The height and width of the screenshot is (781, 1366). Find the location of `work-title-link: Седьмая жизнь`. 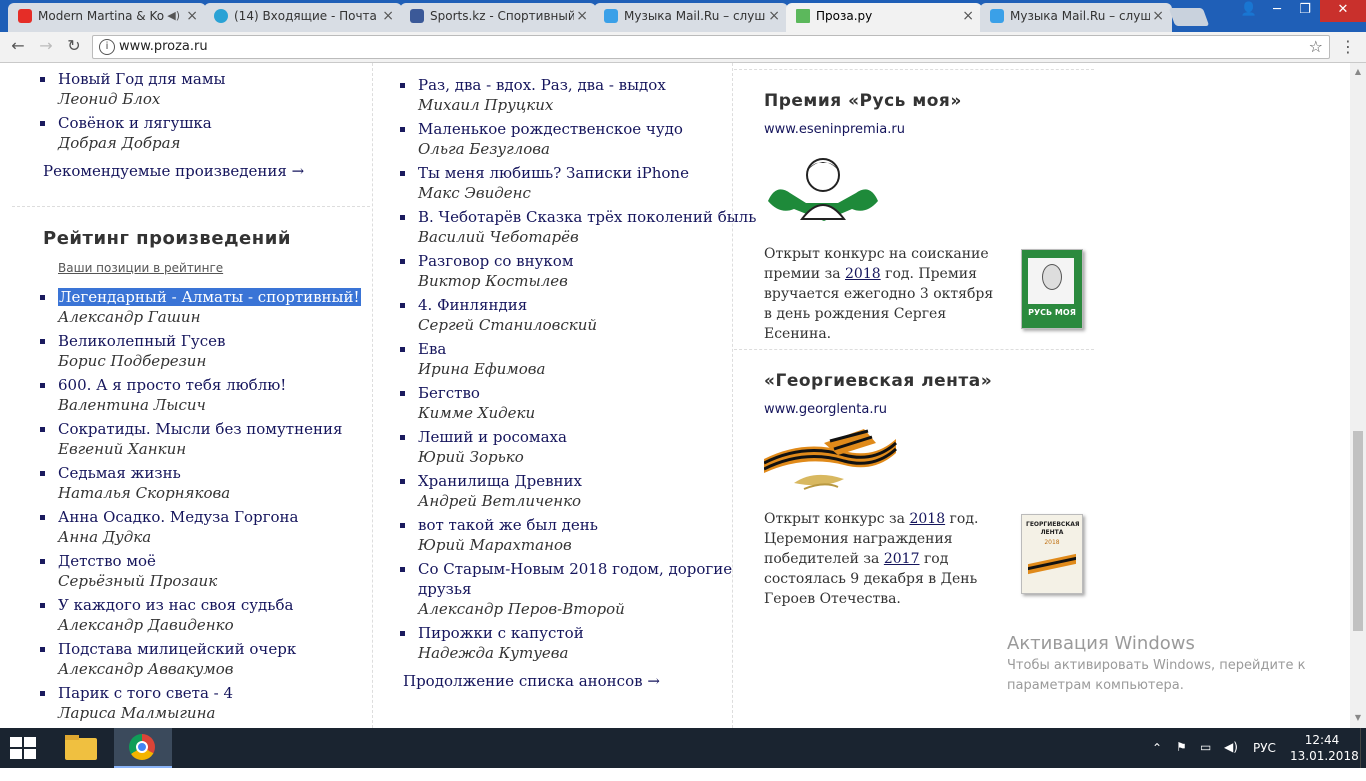

work-title-link: Седьмая жизнь is located at coordinates (209, 473).